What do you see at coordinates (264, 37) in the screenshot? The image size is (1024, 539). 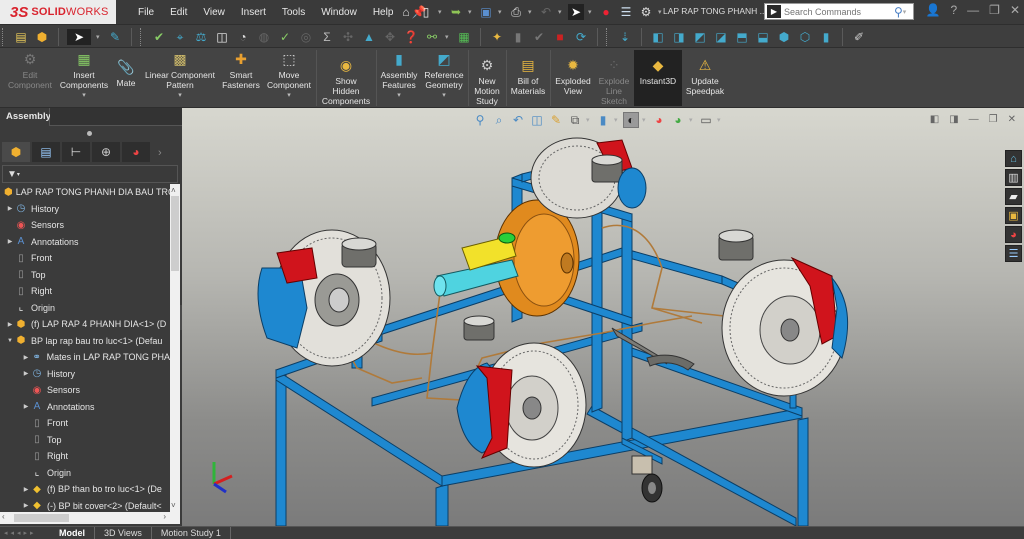 I see `interference-icon: ◍` at bounding box center [264, 37].